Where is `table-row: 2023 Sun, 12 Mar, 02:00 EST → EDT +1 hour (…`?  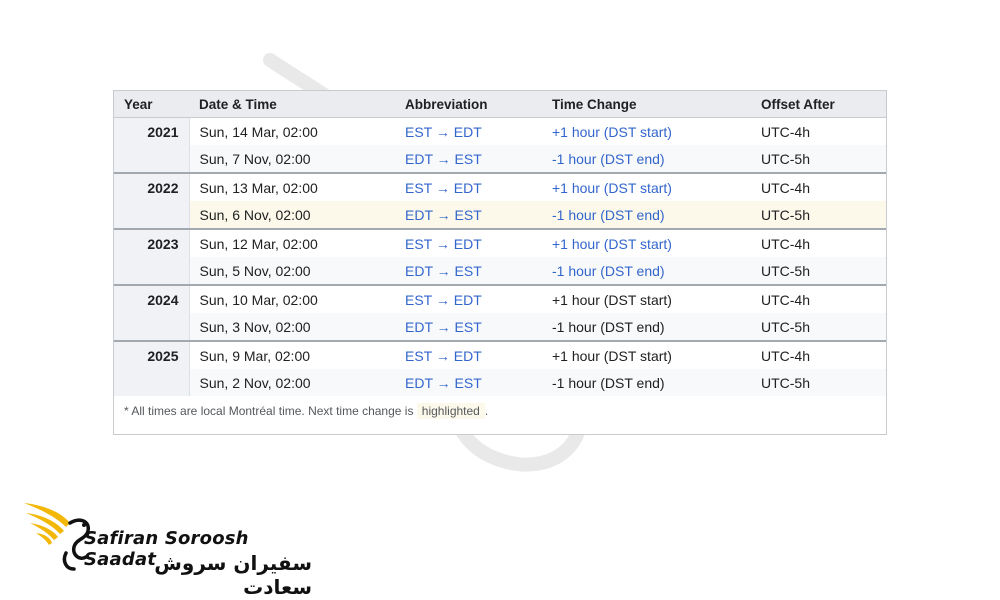 table-row: 2023 Sun, 12 Mar, 02:00 EST → EDT +1 hour (… is located at coordinates (500, 242).